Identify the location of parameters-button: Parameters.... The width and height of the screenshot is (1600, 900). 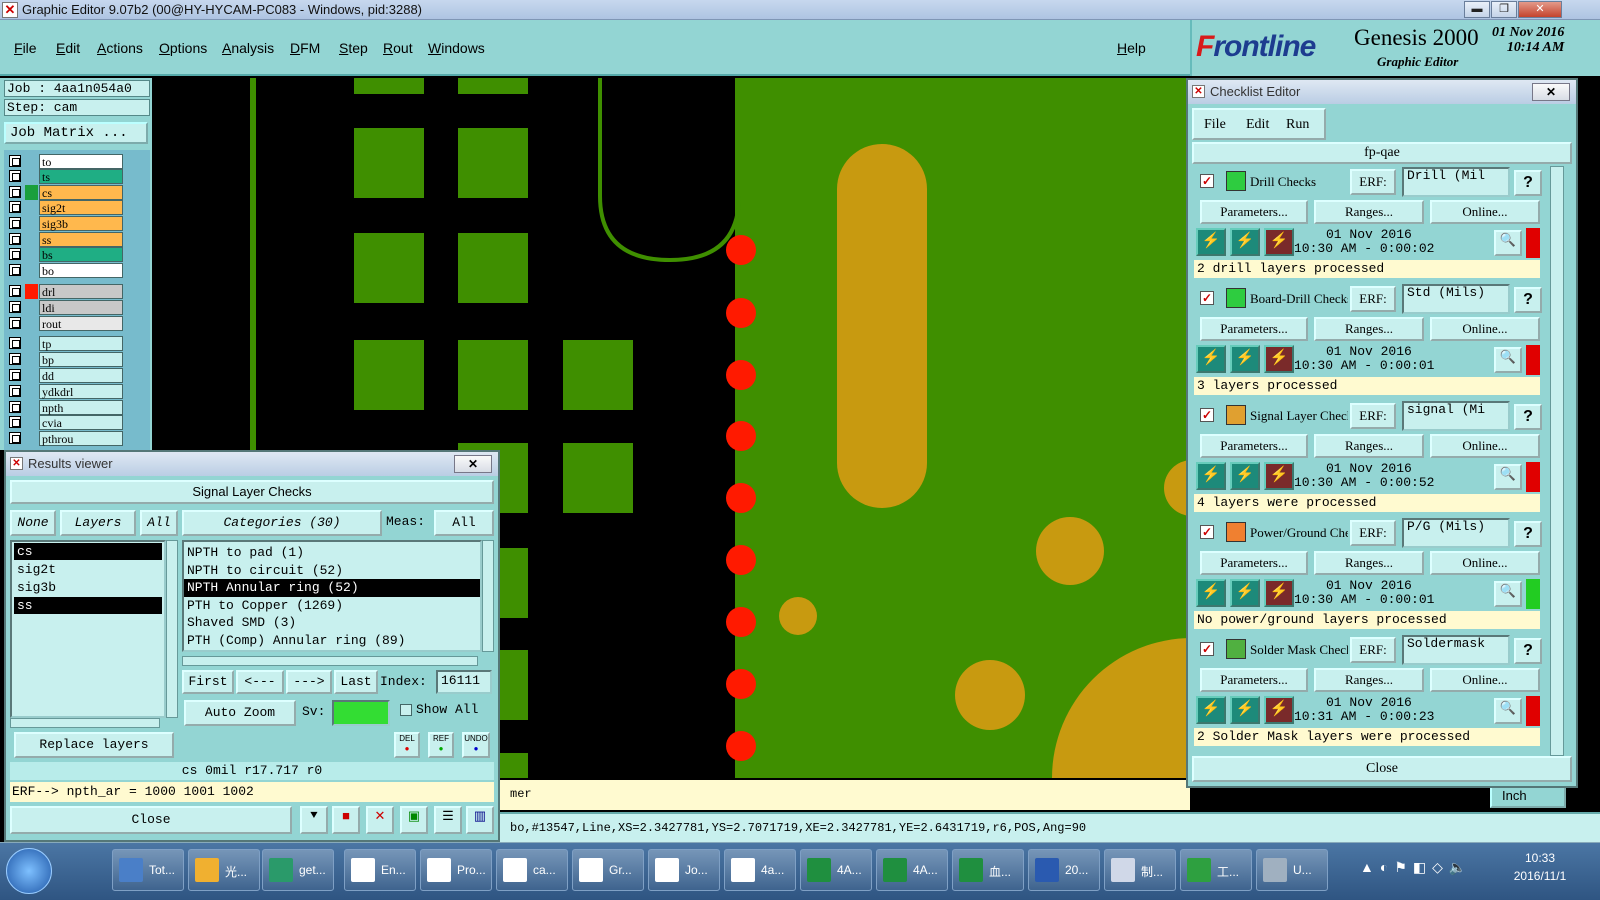
(1254, 329).